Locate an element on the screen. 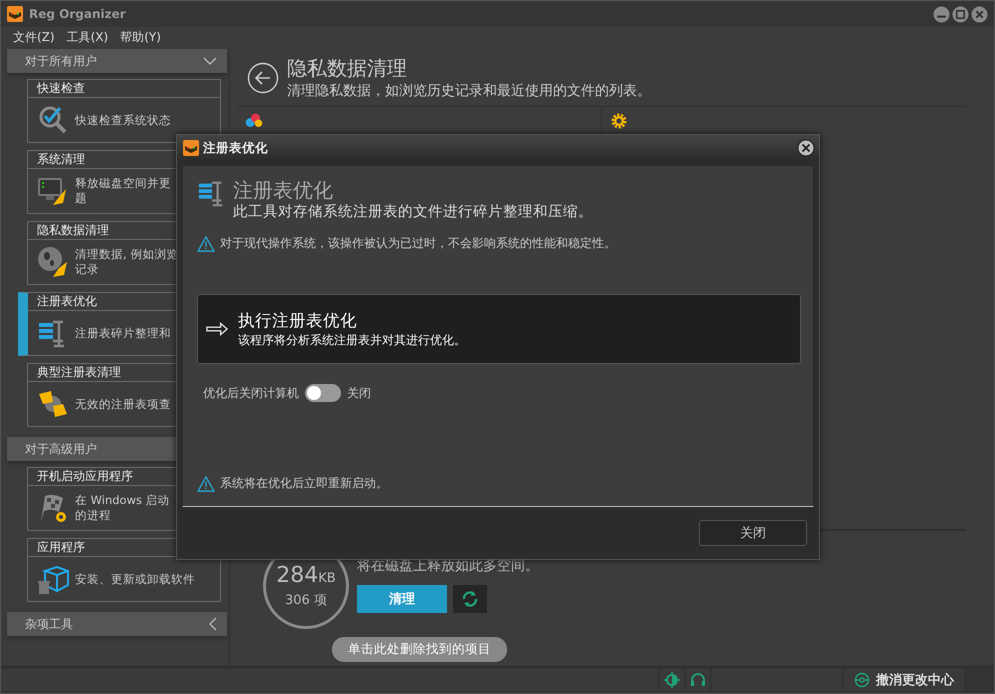 Image resolution: width=995 pixels, height=694 pixels. card-description: 安装、更新或卸载软件 is located at coordinates (135, 579).